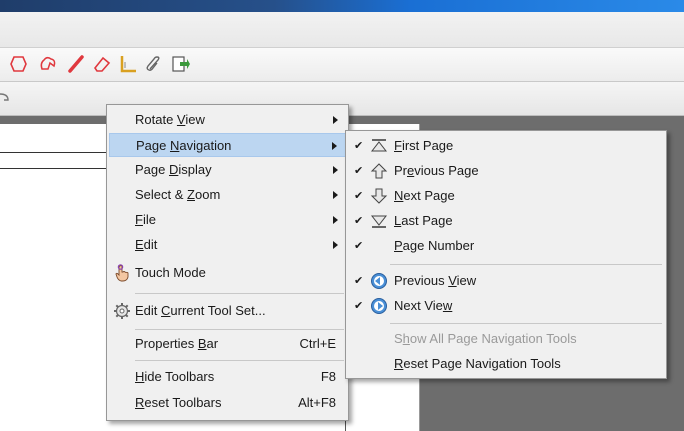 This screenshot has height=431, width=684. I want to click on menu-item-page-navigation: Page Navigation, so click(227, 145).